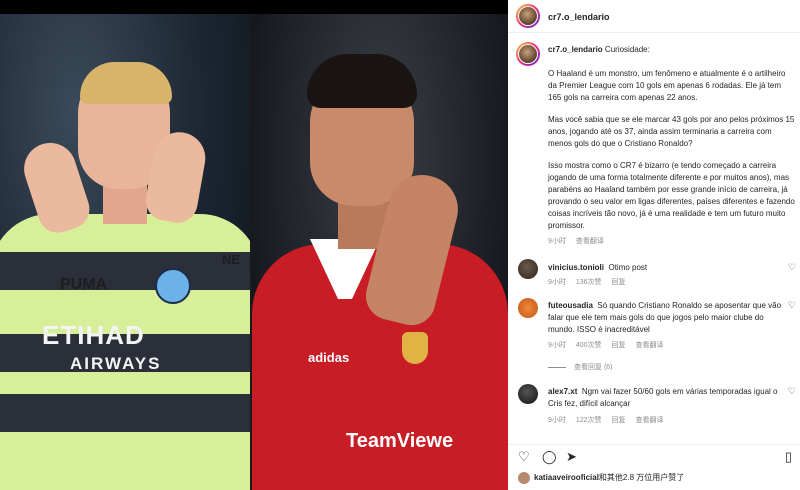 The width and height of the screenshot is (800, 490). What do you see at coordinates (571, 457) in the screenshot?
I see `share-icon: ➤` at bounding box center [571, 457].